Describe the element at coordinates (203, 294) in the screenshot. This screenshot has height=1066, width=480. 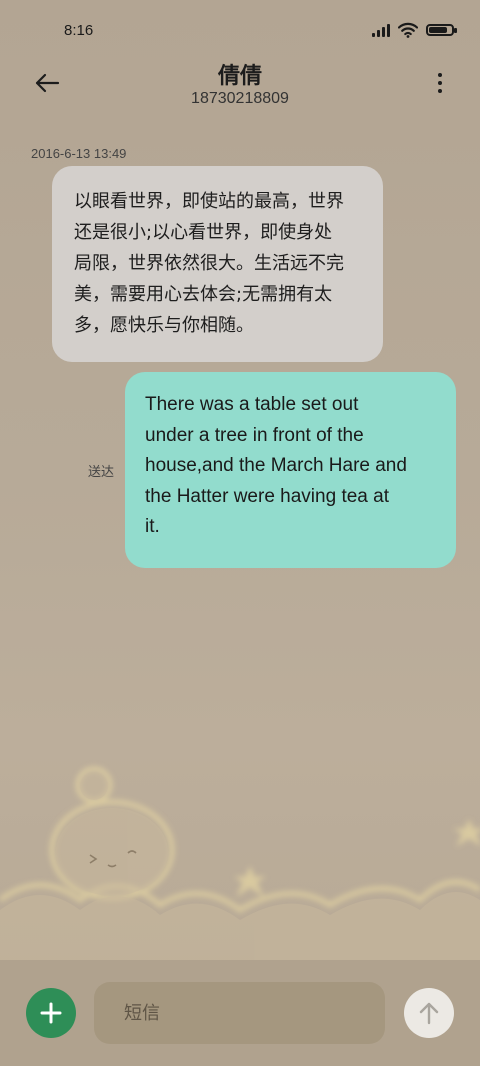
I see `message-line: 美，需要用心去体会;无需拥有太` at that location.